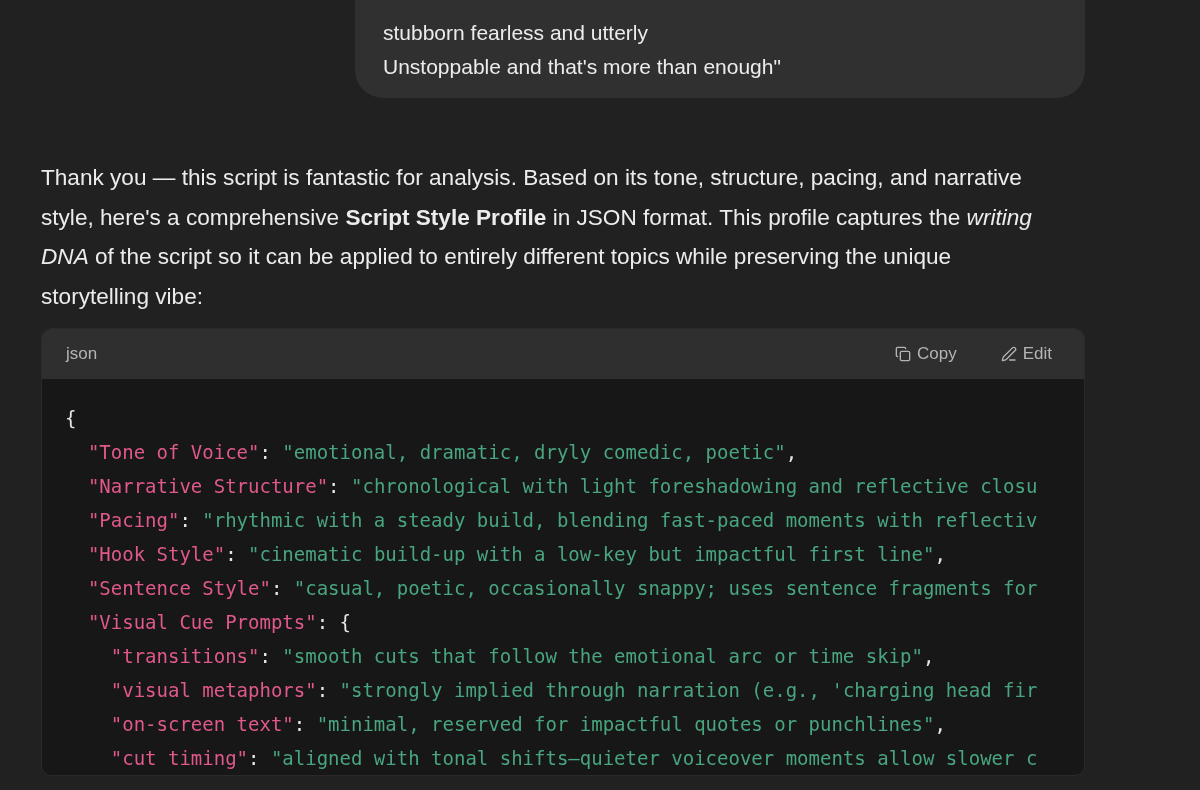 The image size is (1200, 790). Describe the element at coordinates (71, 418) in the screenshot. I see `code-line: {` at that location.